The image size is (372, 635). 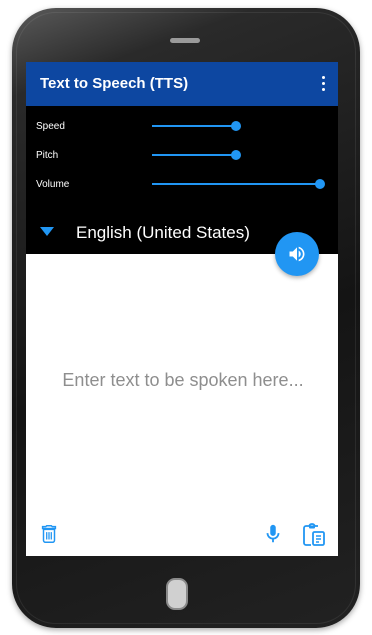 I want to click on pitch-slider, so click(x=236, y=155).